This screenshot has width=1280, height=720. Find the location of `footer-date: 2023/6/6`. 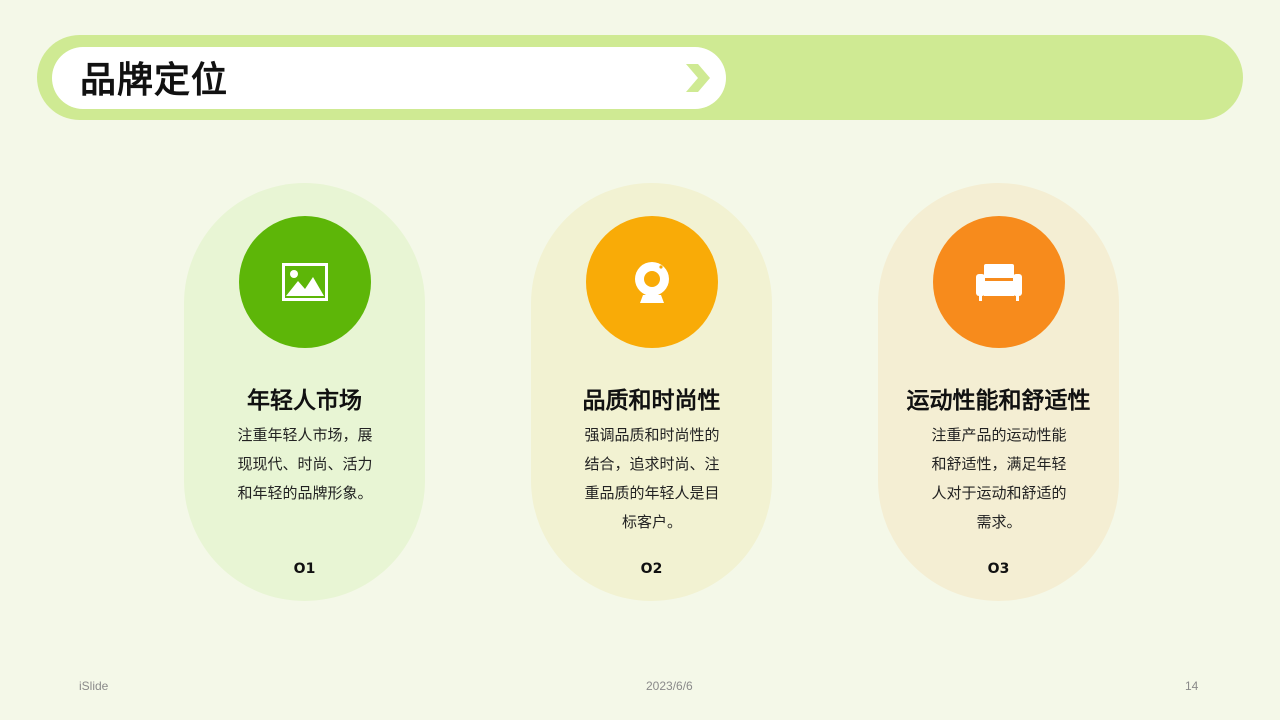

footer-date: 2023/6/6 is located at coordinates (669, 686).